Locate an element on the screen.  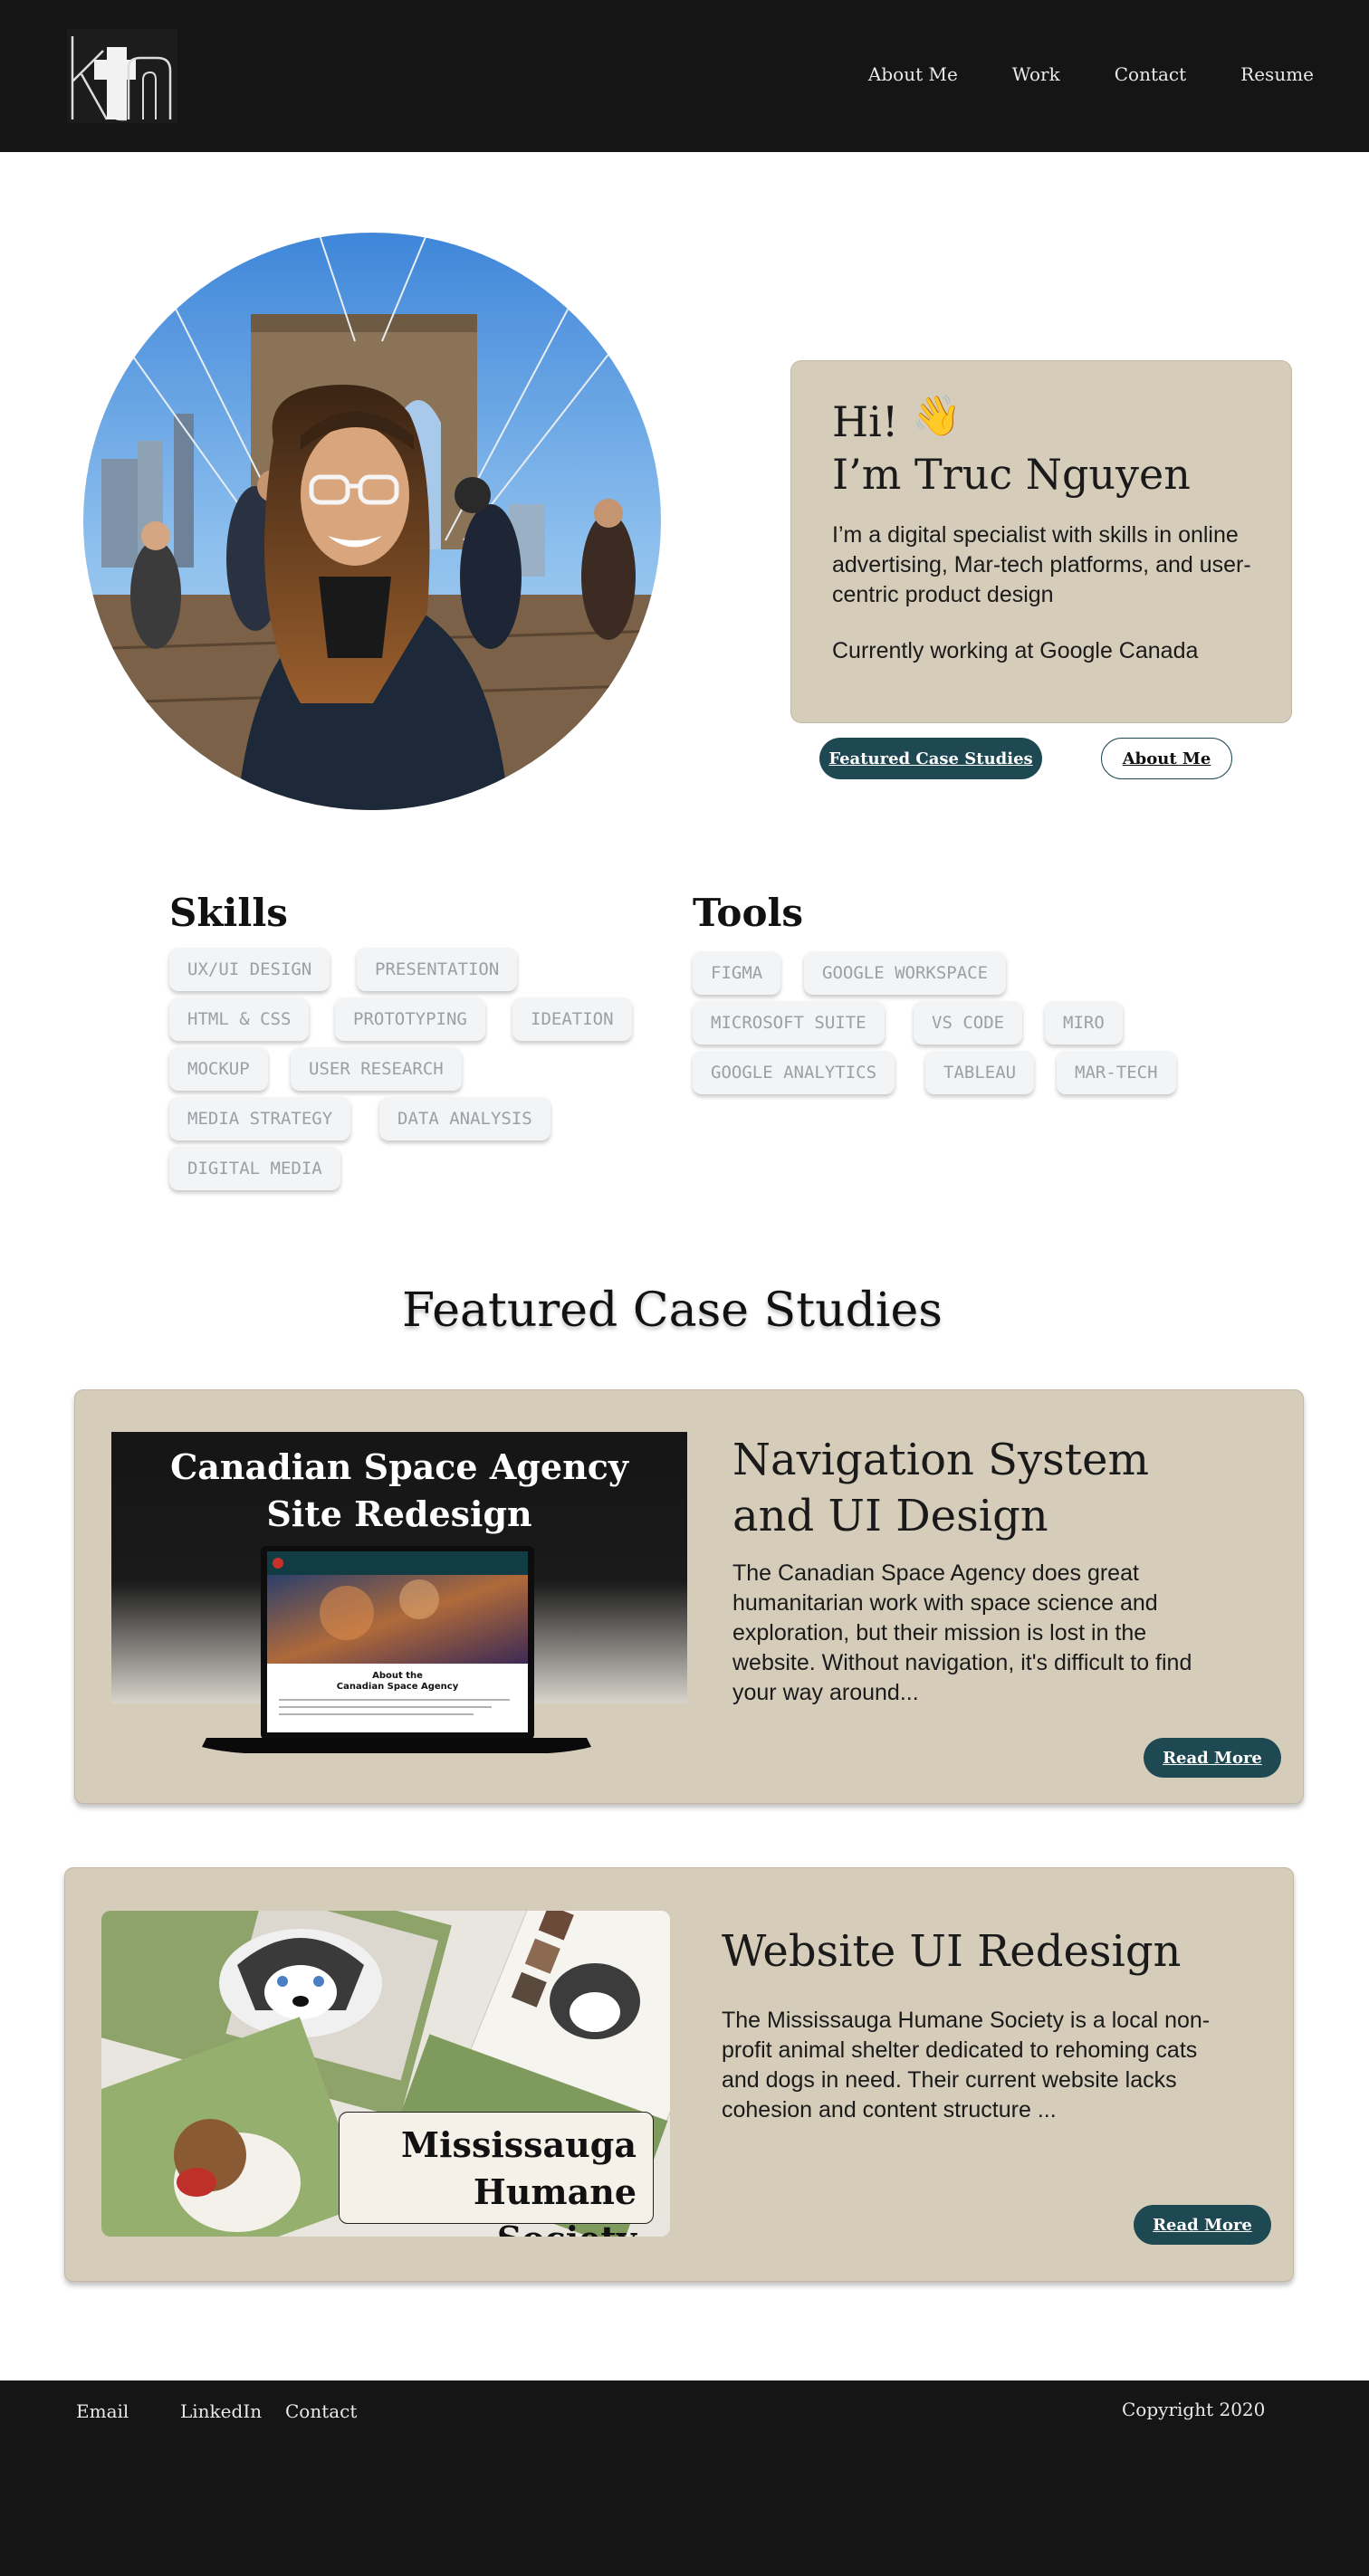
footer-linkedin-link: LinkedIn is located at coordinates (221, 2411).